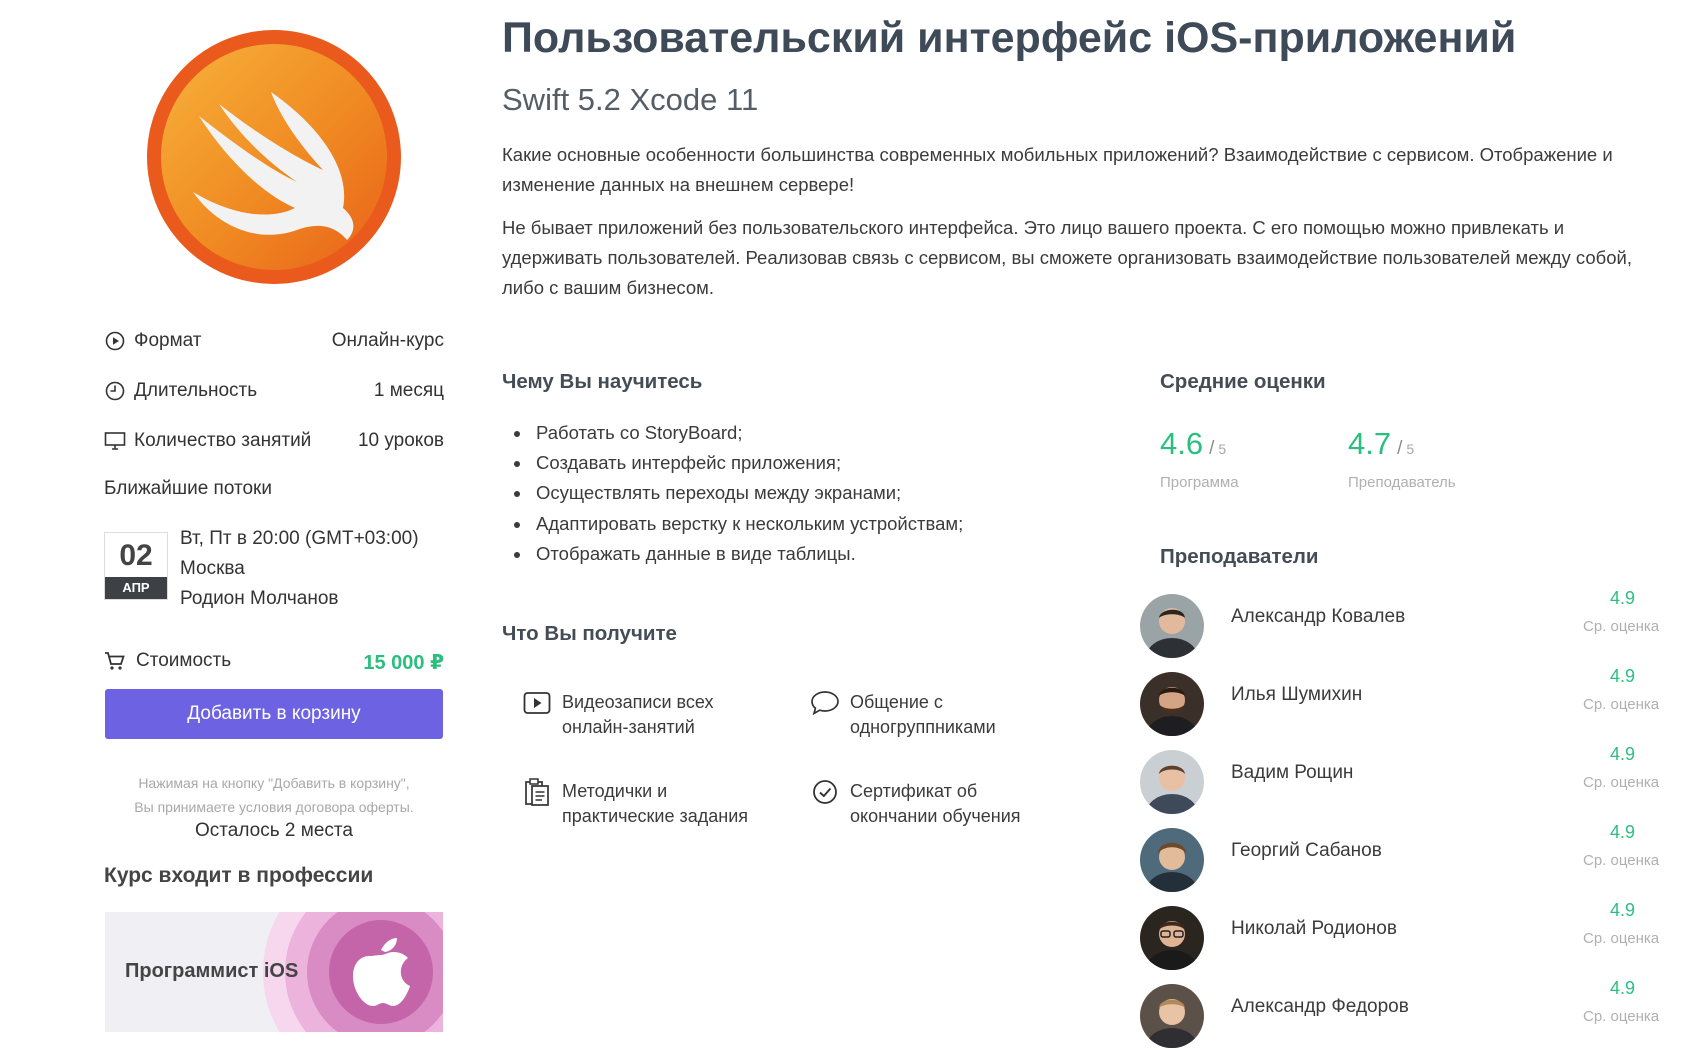 The image size is (1692, 1050). I want to click on duration-row: Длительность 1 месяц, so click(274, 391).